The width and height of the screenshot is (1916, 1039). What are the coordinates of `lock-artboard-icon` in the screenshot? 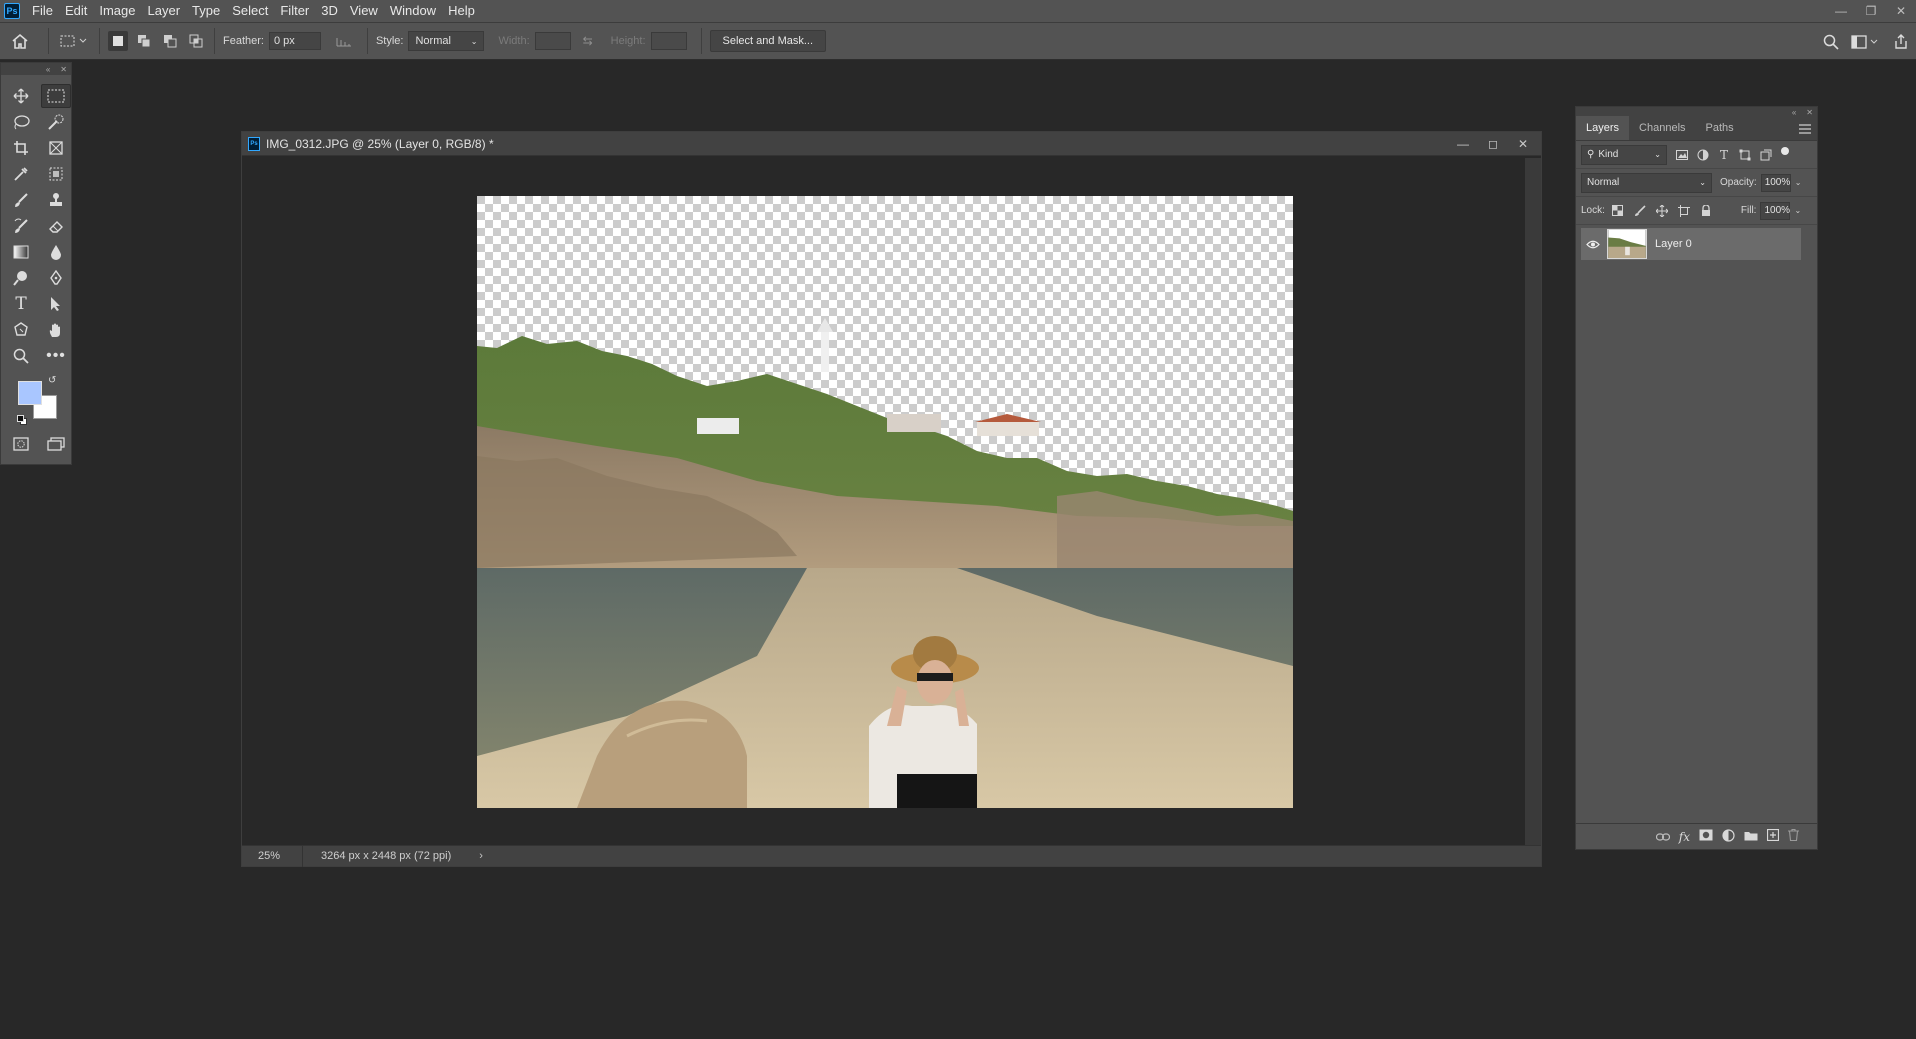 It's located at (1684, 211).